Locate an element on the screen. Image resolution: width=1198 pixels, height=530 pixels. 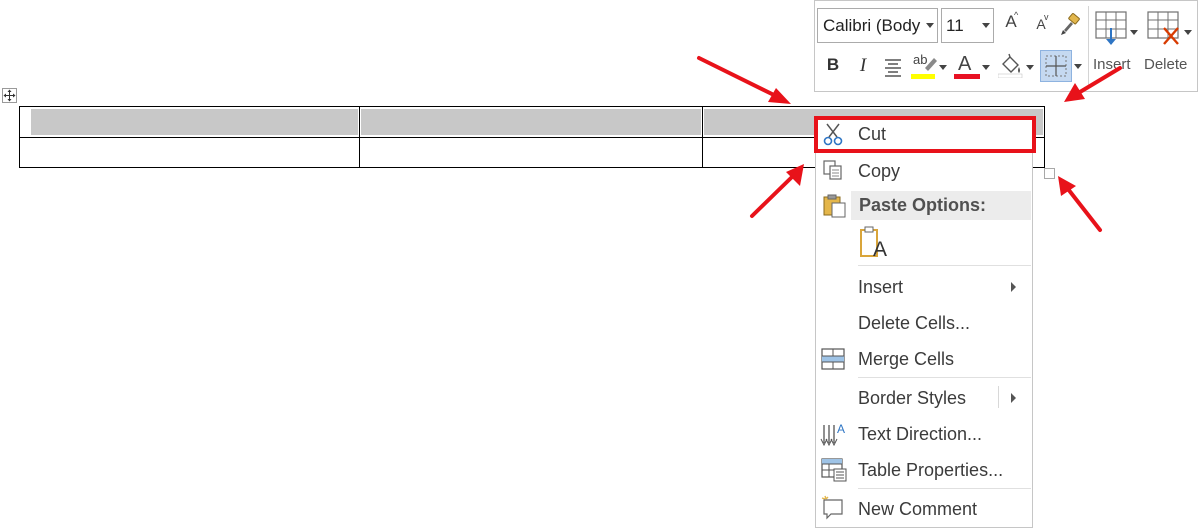
menu-item-insert is located at coordinates (924, 287).